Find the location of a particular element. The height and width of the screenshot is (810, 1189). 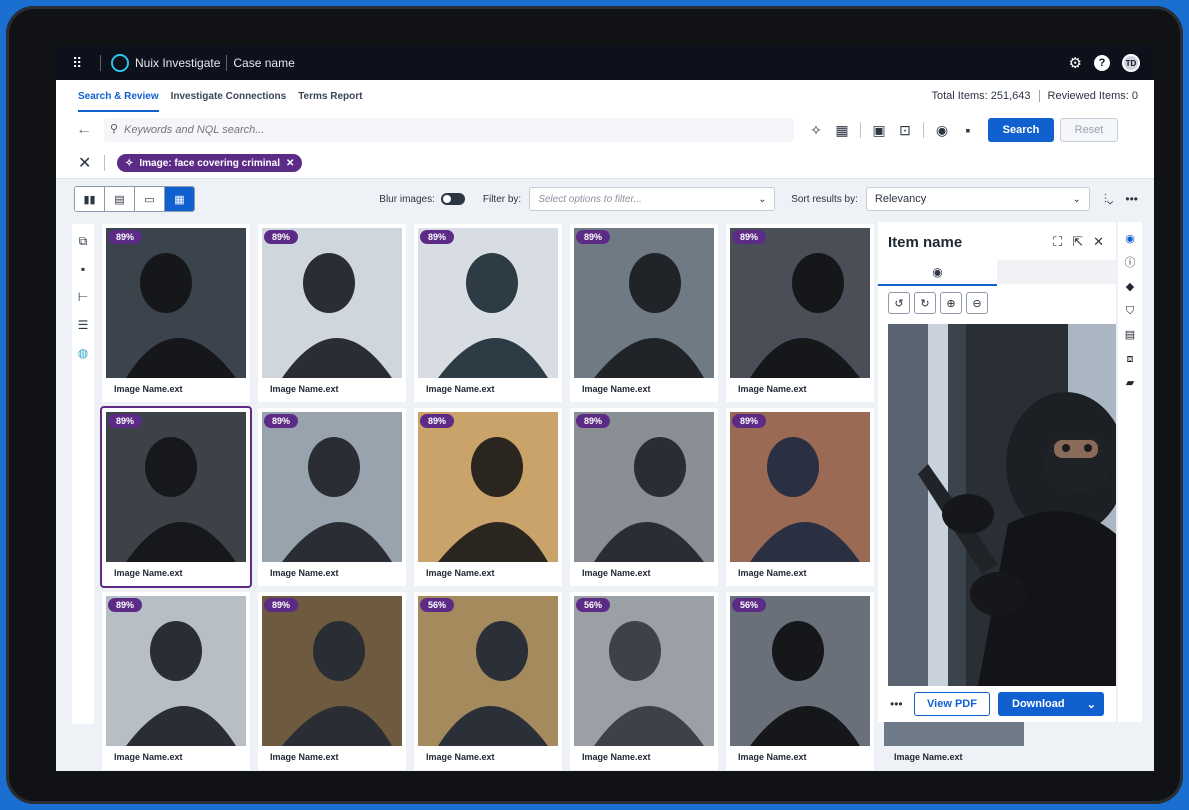

chart-view-icon: ▮▮ is located at coordinates (90, 199).